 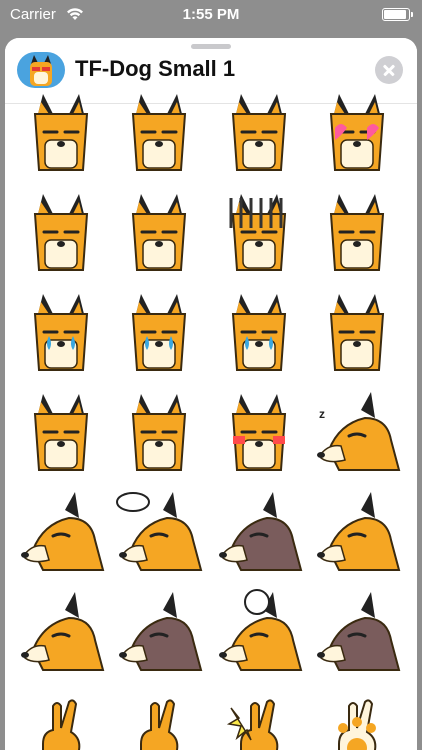 What do you see at coordinates (259, 132) in the screenshot?
I see `dog-kiss-image` at bounding box center [259, 132].